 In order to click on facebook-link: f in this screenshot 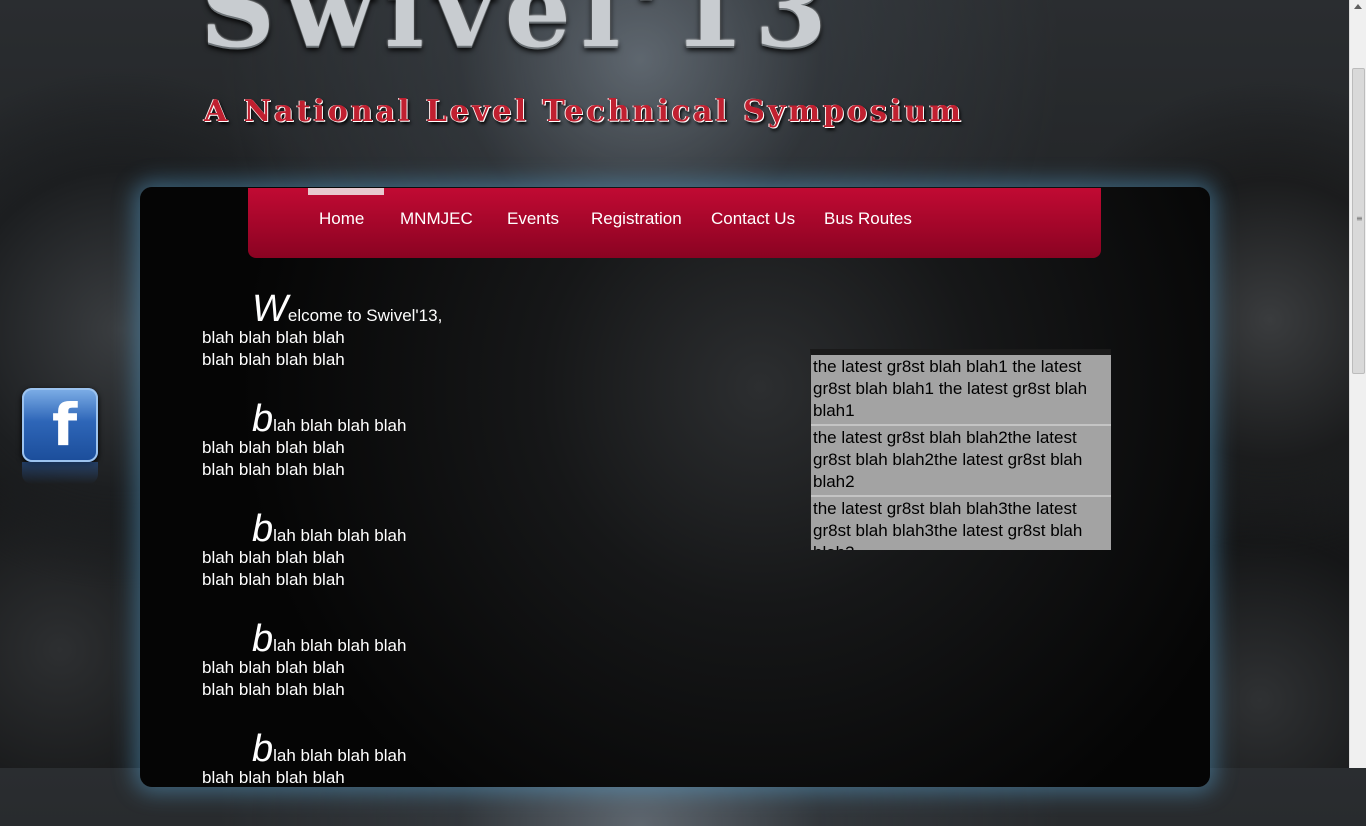, I will do `click(60, 425)`.